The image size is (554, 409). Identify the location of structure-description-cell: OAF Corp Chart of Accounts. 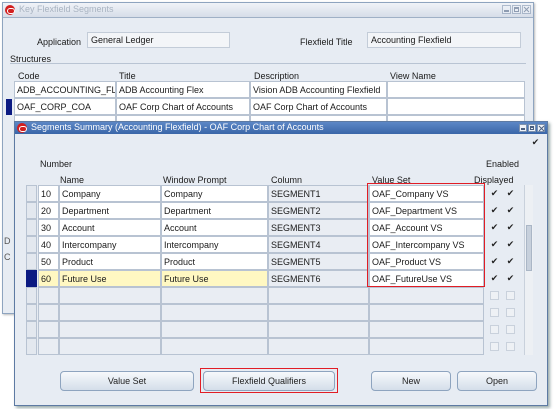
(318, 106).